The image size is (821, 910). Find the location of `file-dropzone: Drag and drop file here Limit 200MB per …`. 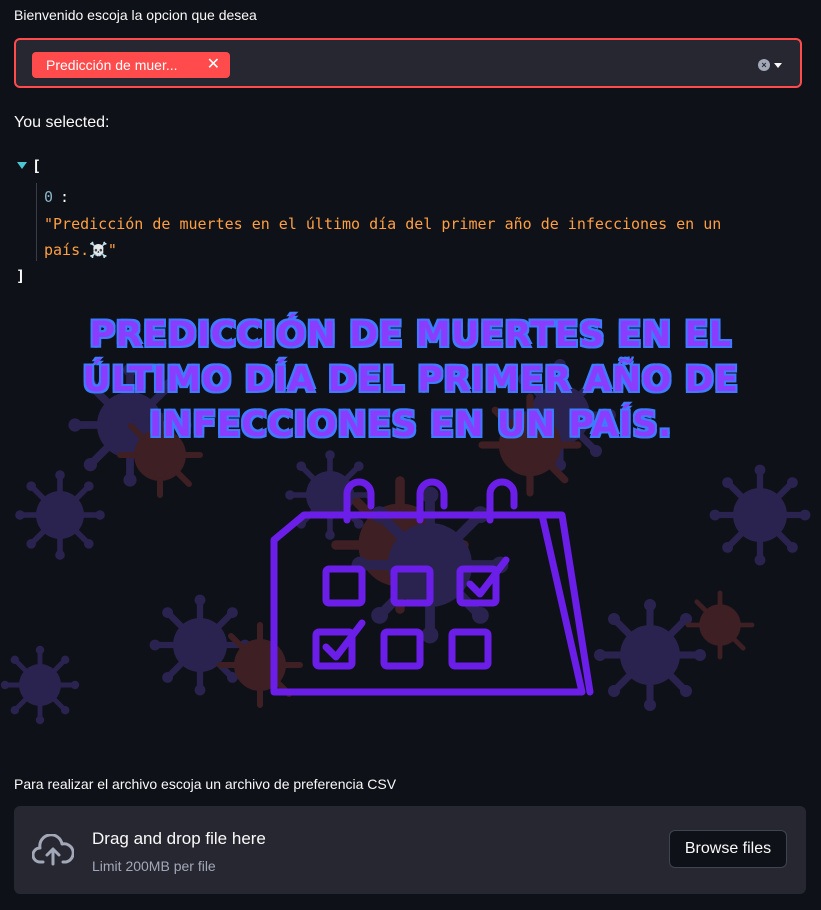

file-dropzone: Drag and drop file here Limit 200MB per … is located at coordinates (410, 850).